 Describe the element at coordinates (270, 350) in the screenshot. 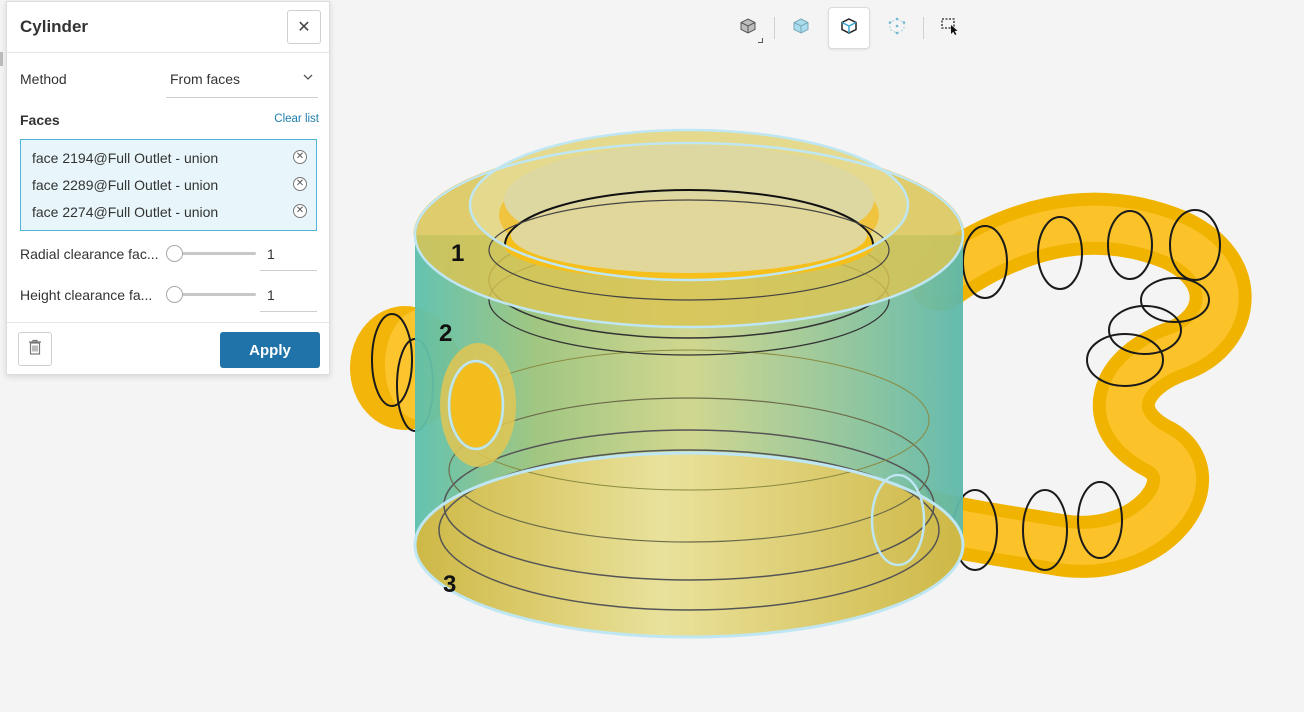

I see `apply-button: Apply` at that location.